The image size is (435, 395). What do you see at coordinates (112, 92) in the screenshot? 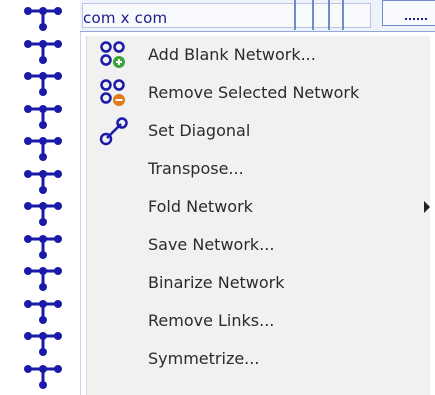
I see `remove-network-icon` at bounding box center [112, 92].